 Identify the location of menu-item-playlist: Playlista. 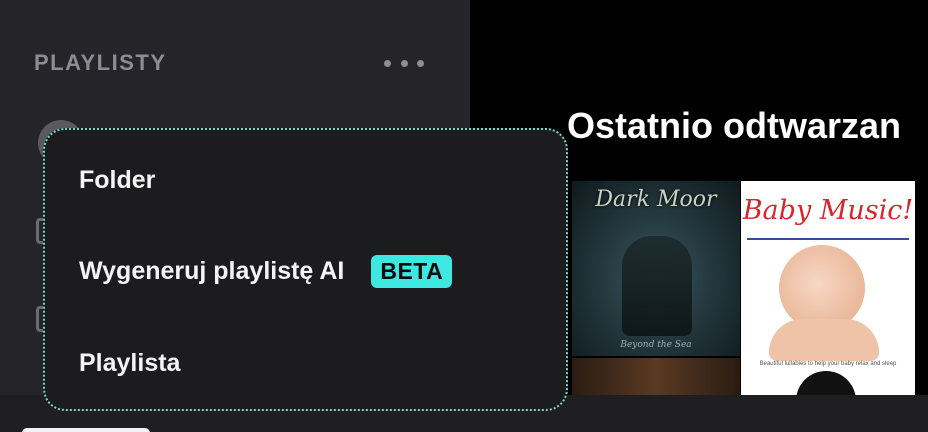
(129, 363).